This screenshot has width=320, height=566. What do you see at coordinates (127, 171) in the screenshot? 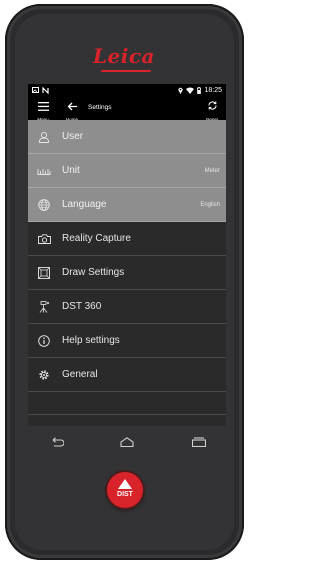
I see `settings-item-unit: Unit Meter` at bounding box center [127, 171].